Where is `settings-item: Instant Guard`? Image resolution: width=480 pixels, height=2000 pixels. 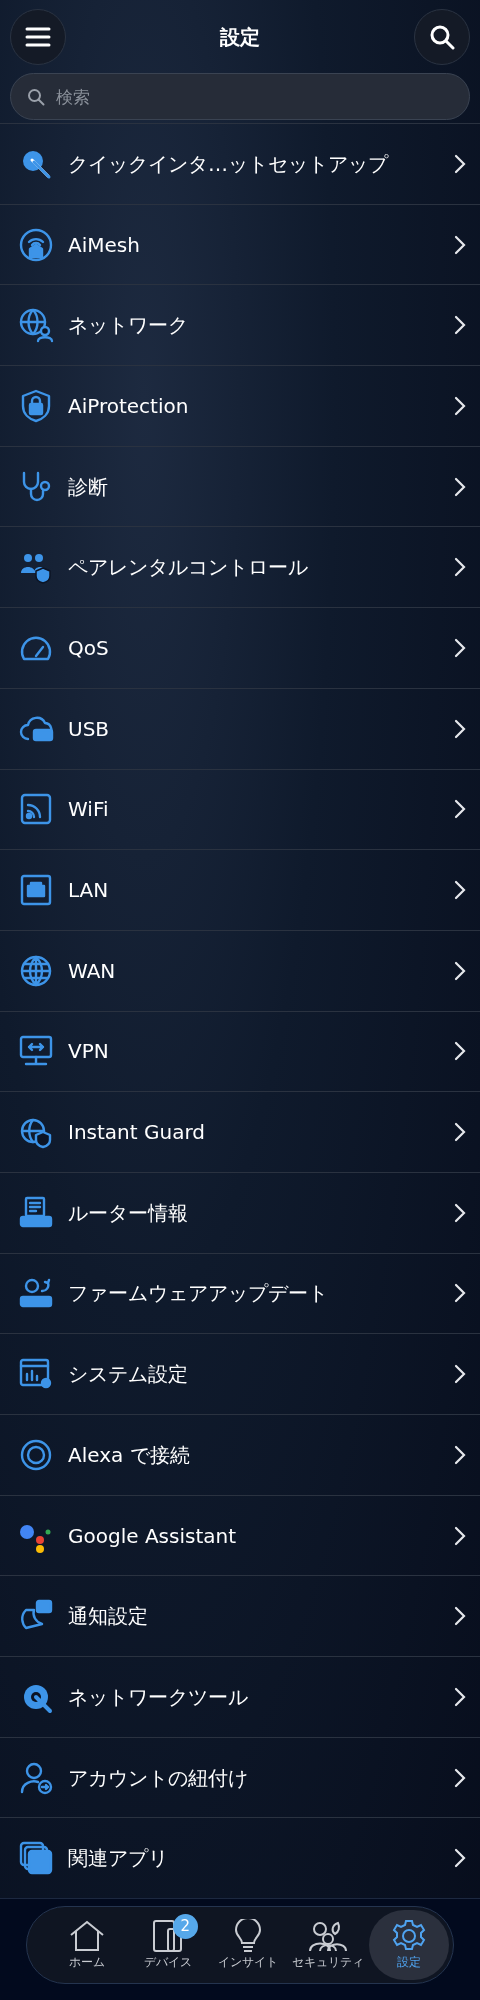
settings-item: Instant Guard is located at coordinates (240, 1131).